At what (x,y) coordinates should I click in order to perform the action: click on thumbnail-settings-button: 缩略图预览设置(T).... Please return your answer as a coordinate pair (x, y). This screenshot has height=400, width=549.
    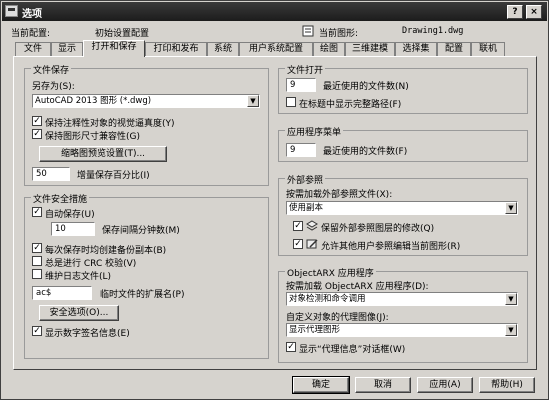
    Looking at the image, I should click on (103, 154).